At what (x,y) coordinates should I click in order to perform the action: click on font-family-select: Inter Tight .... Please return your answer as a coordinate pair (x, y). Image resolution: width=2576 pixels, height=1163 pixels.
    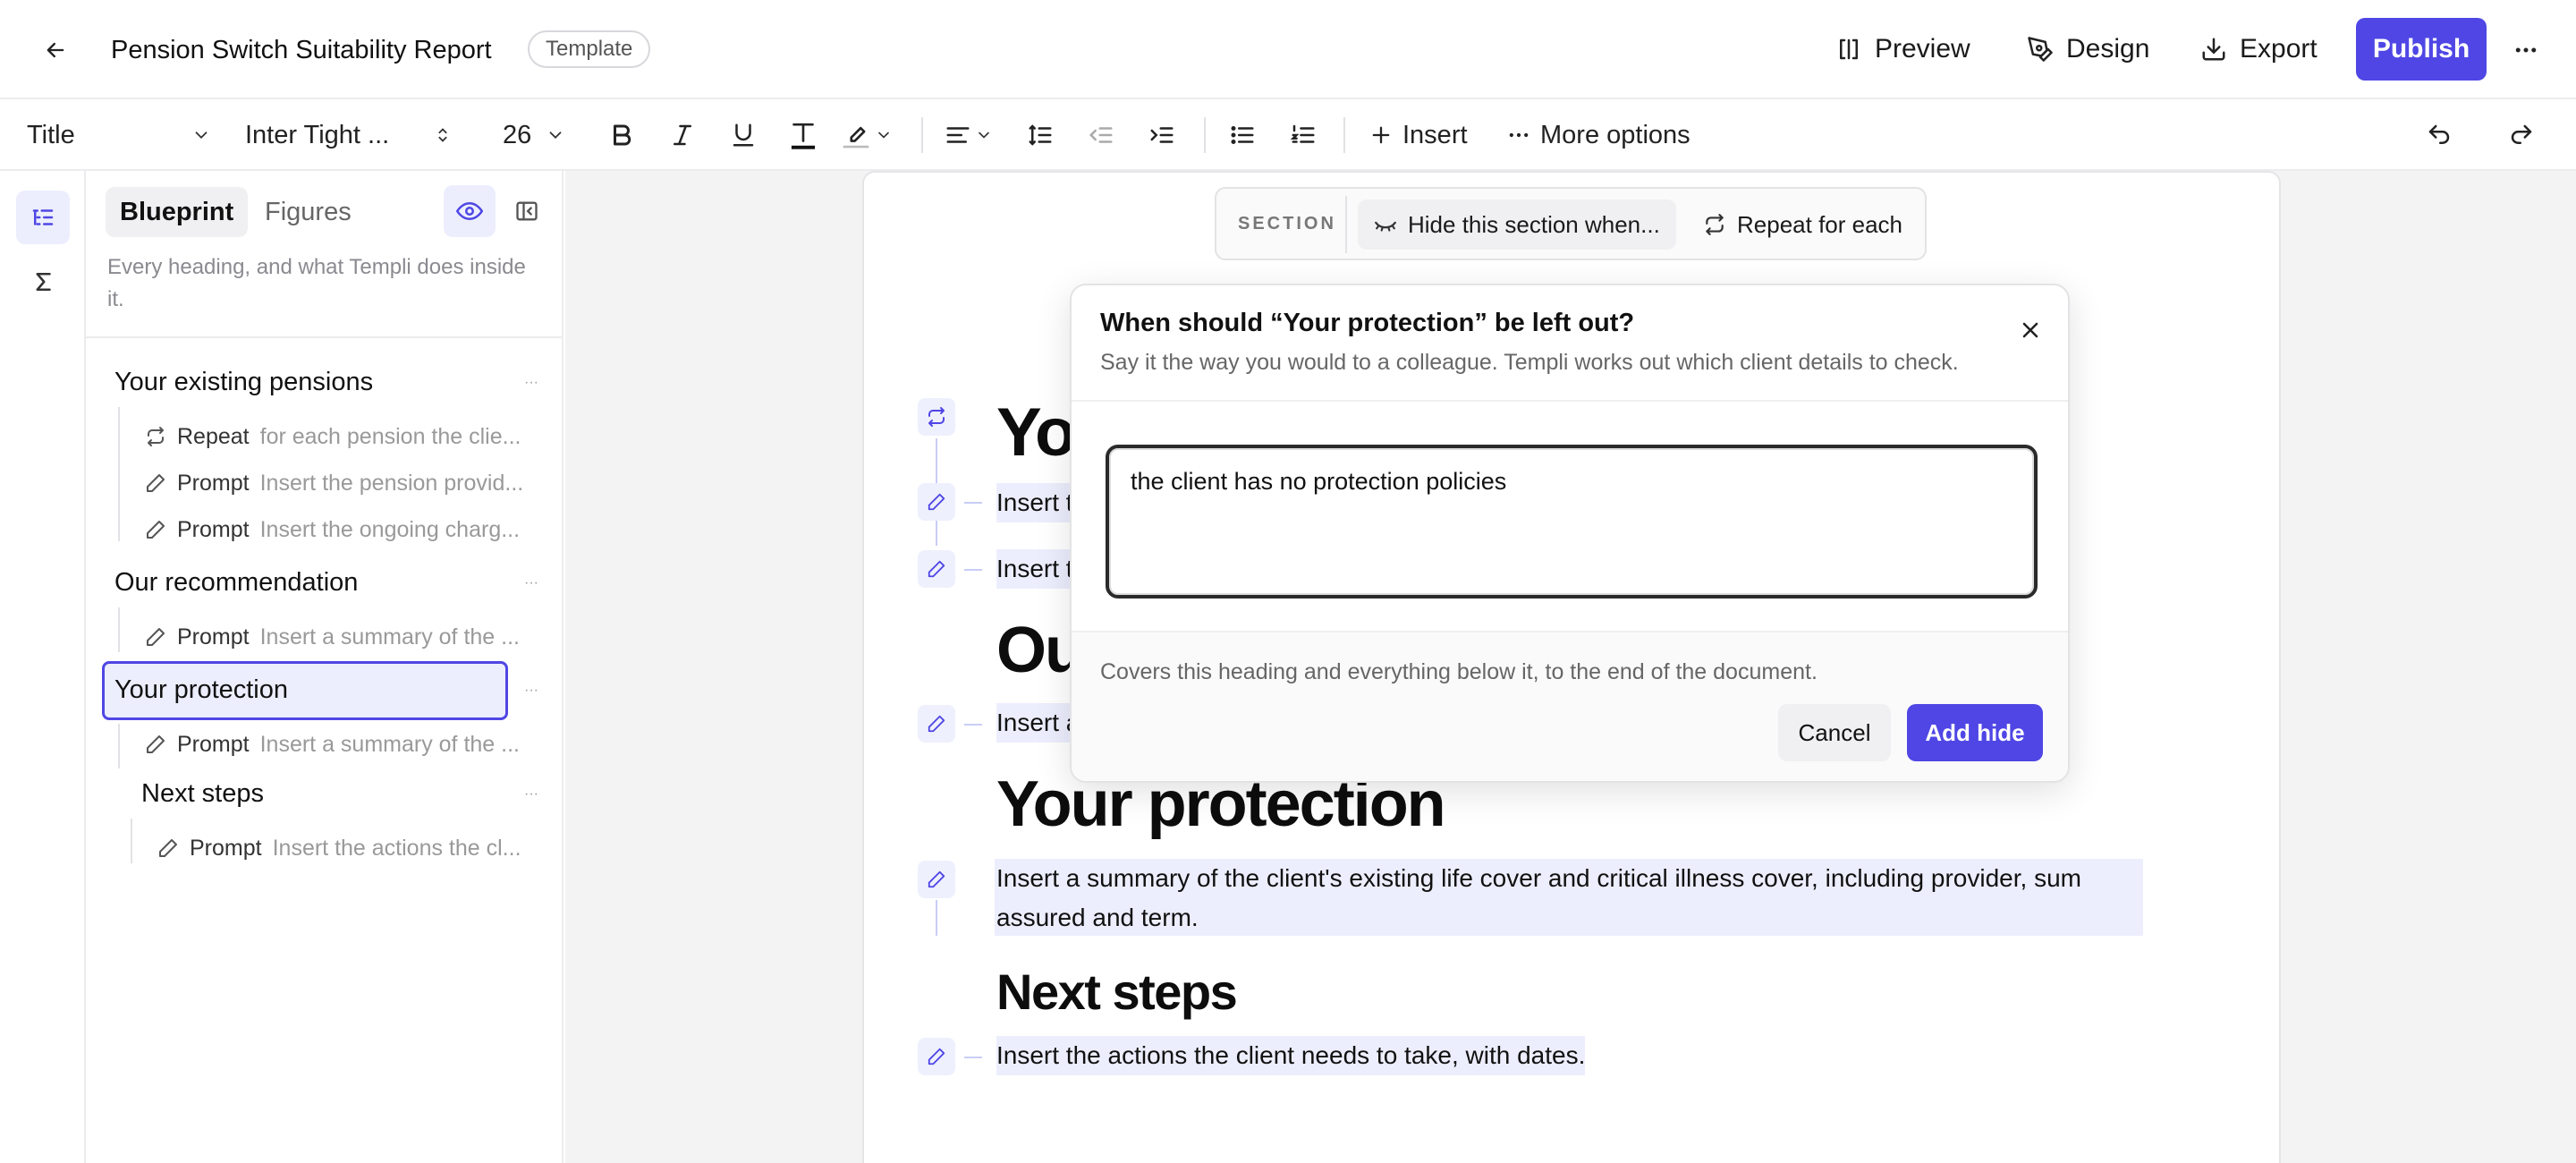
    Looking at the image, I should click on (352, 135).